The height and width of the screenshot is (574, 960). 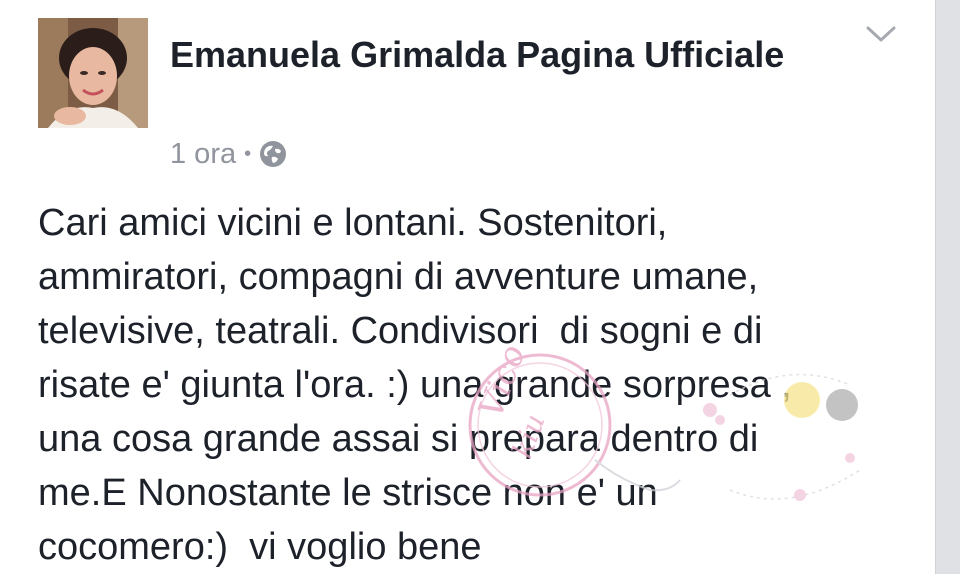 What do you see at coordinates (881, 34) in the screenshot?
I see `chevron-down-icon` at bounding box center [881, 34].